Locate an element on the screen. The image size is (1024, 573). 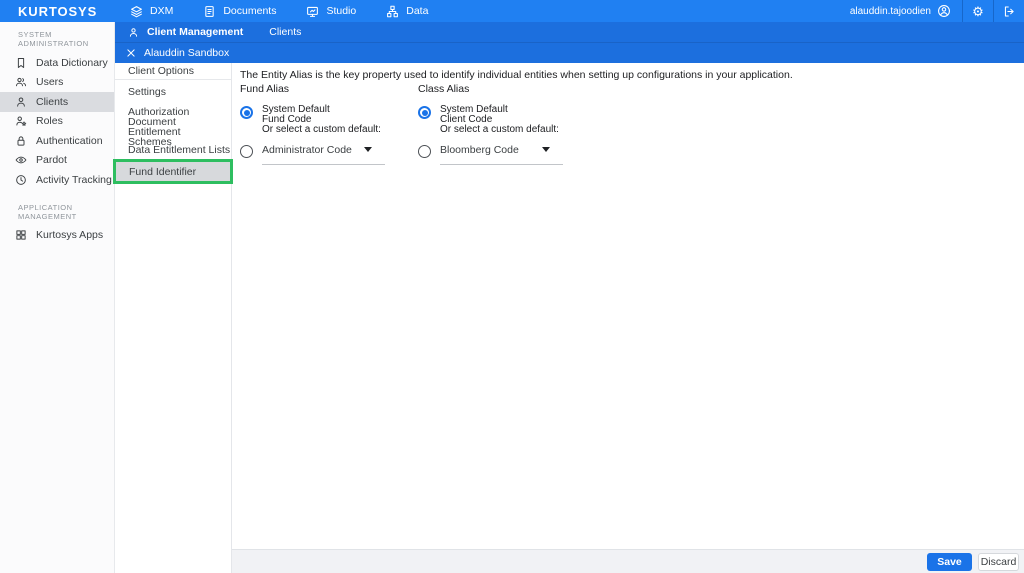
nav-label: Data is located at coordinates (417, 11).